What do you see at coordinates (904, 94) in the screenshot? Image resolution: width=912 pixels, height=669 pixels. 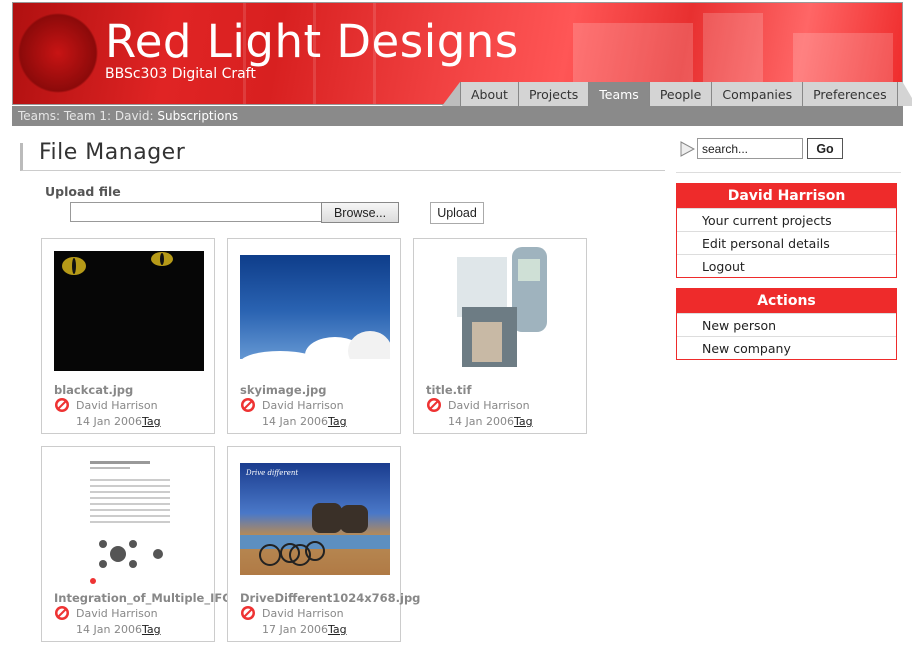 I see `nav-edge-right` at bounding box center [904, 94].